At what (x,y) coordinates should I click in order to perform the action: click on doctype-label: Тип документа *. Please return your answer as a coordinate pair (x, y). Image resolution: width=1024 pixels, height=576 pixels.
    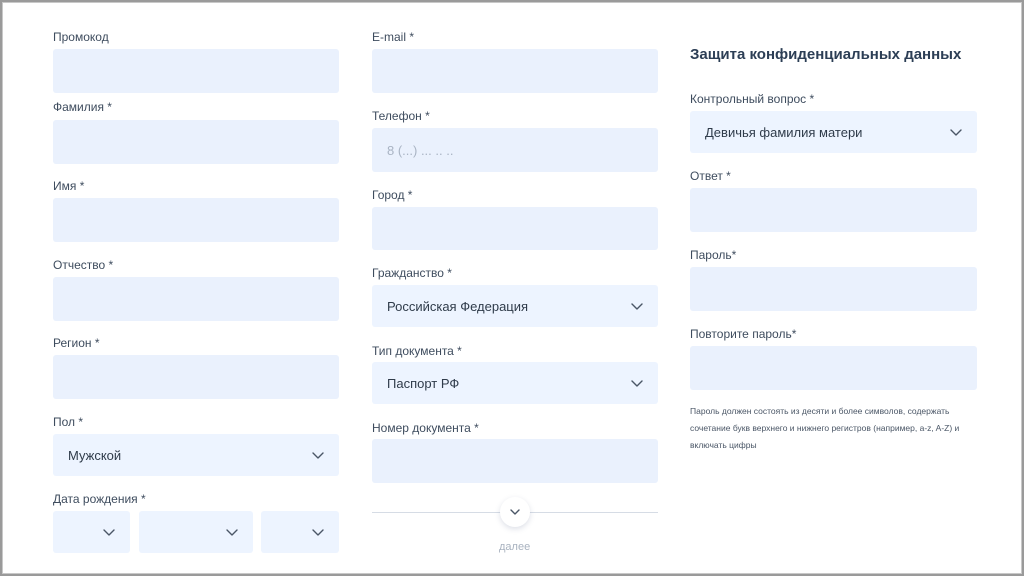
    Looking at the image, I should click on (417, 351).